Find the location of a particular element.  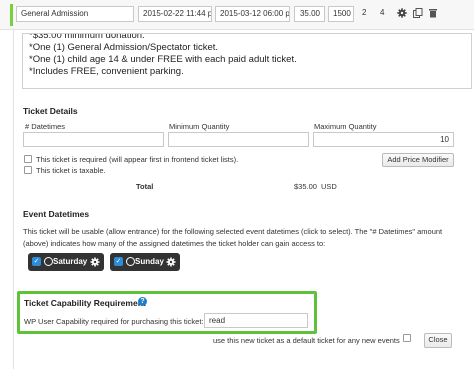

datetime-pill-label: Sunday is located at coordinates (149, 261).